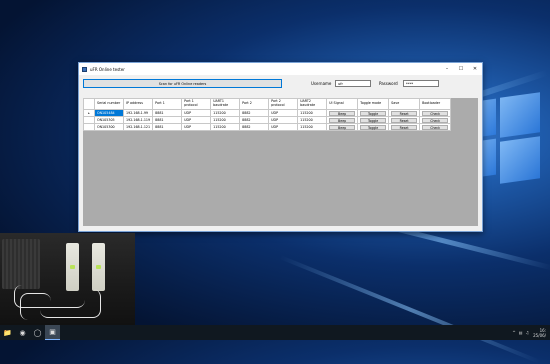 The height and width of the screenshot is (364, 550). Describe the element at coordinates (196, 104) in the screenshot. I see `col-port1-protocol: Port 1 protocol` at that location.